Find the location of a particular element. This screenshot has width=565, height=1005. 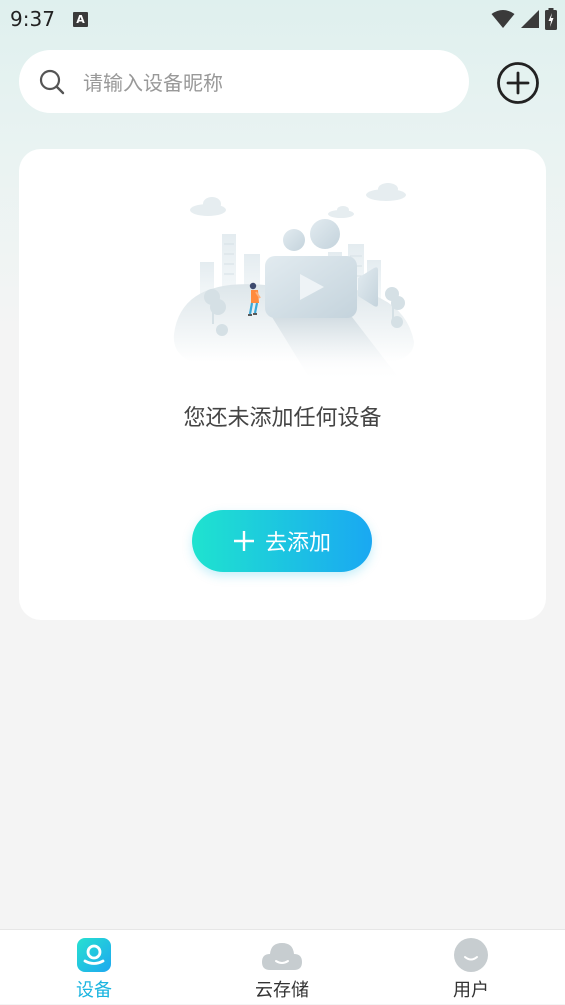

nav-label-devices: 设备 is located at coordinates (94, 990).